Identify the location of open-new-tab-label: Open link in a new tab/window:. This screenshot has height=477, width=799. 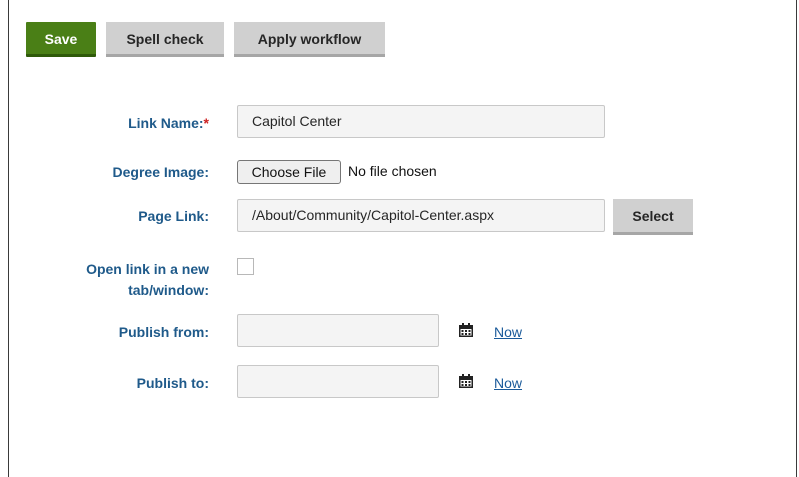
(147, 280).